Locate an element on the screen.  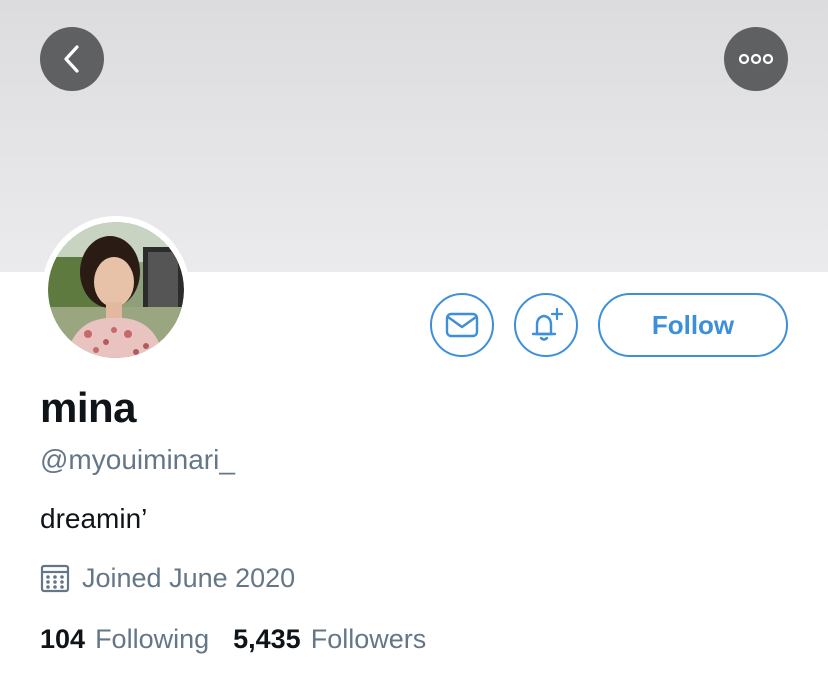
joined-date: Joined June 2020 is located at coordinates (167, 578).